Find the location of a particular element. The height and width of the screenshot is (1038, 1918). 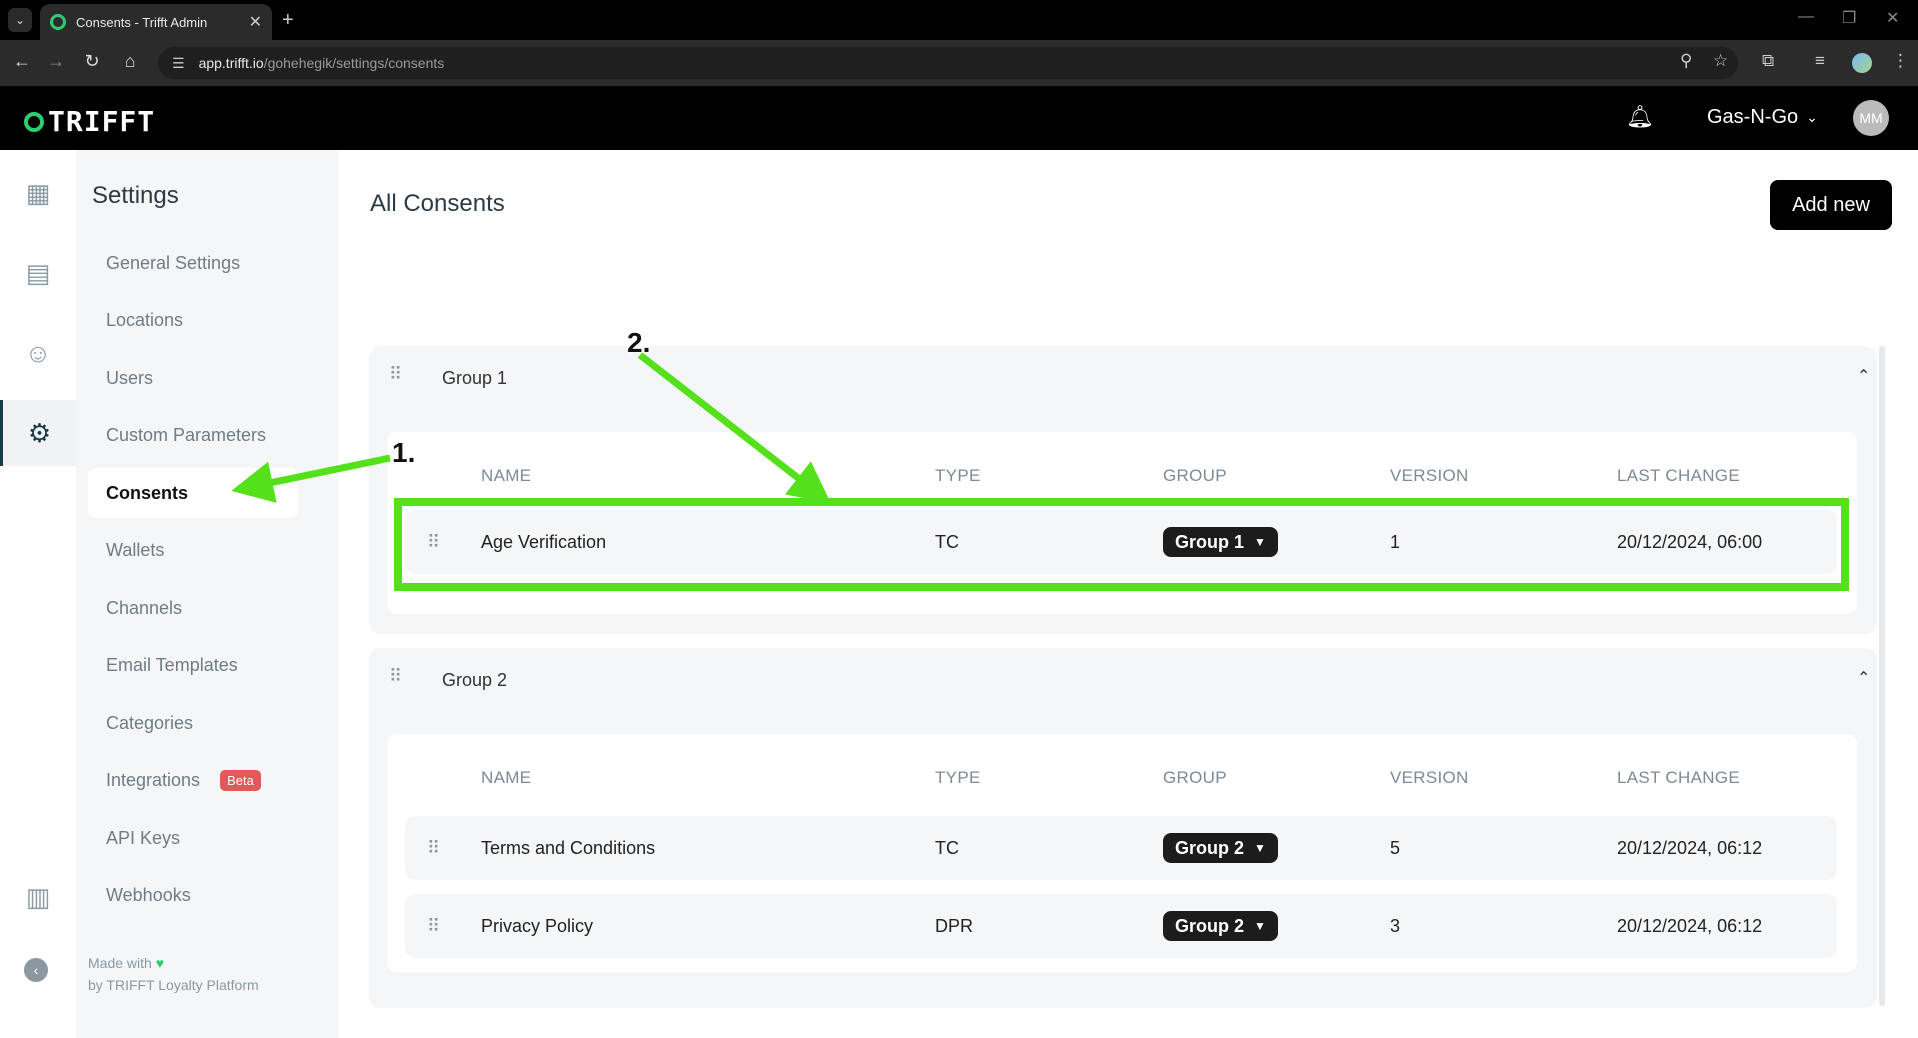

browser-profile-icon is located at coordinates (1862, 63).